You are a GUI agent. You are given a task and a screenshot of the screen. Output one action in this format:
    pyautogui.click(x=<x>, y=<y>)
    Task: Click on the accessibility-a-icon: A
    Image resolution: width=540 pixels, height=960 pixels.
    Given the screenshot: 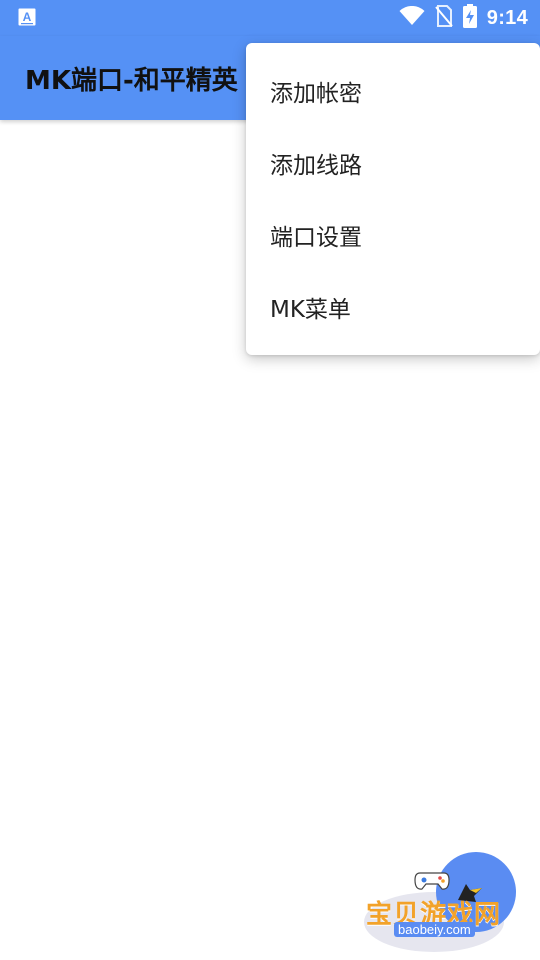 What is the action you would take?
    pyautogui.click(x=27, y=17)
    